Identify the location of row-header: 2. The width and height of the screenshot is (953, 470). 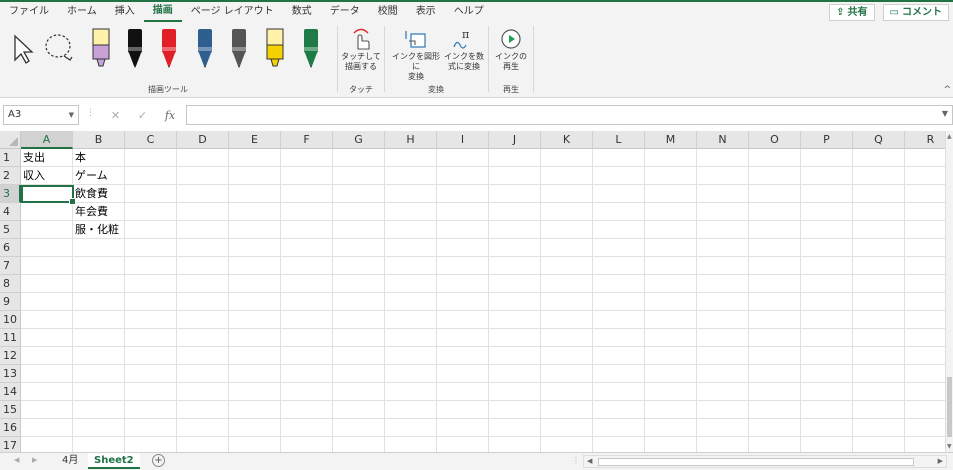
(10, 176).